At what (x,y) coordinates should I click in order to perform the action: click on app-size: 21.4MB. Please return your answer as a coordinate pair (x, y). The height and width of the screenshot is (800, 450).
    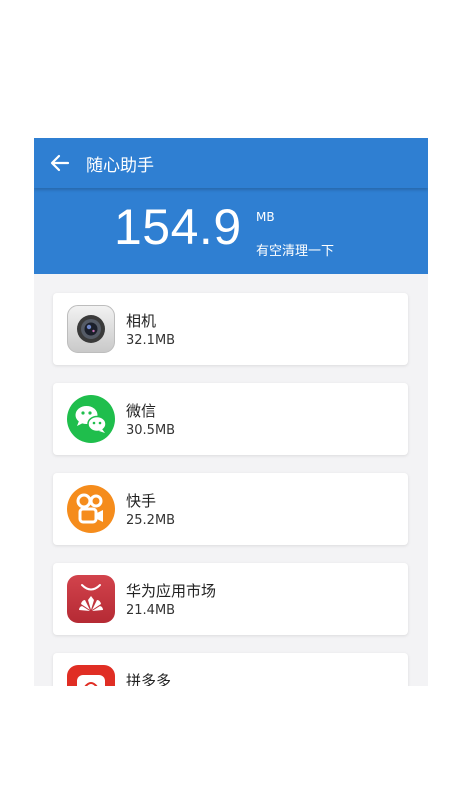
    Looking at the image, I should click on (151, 610).